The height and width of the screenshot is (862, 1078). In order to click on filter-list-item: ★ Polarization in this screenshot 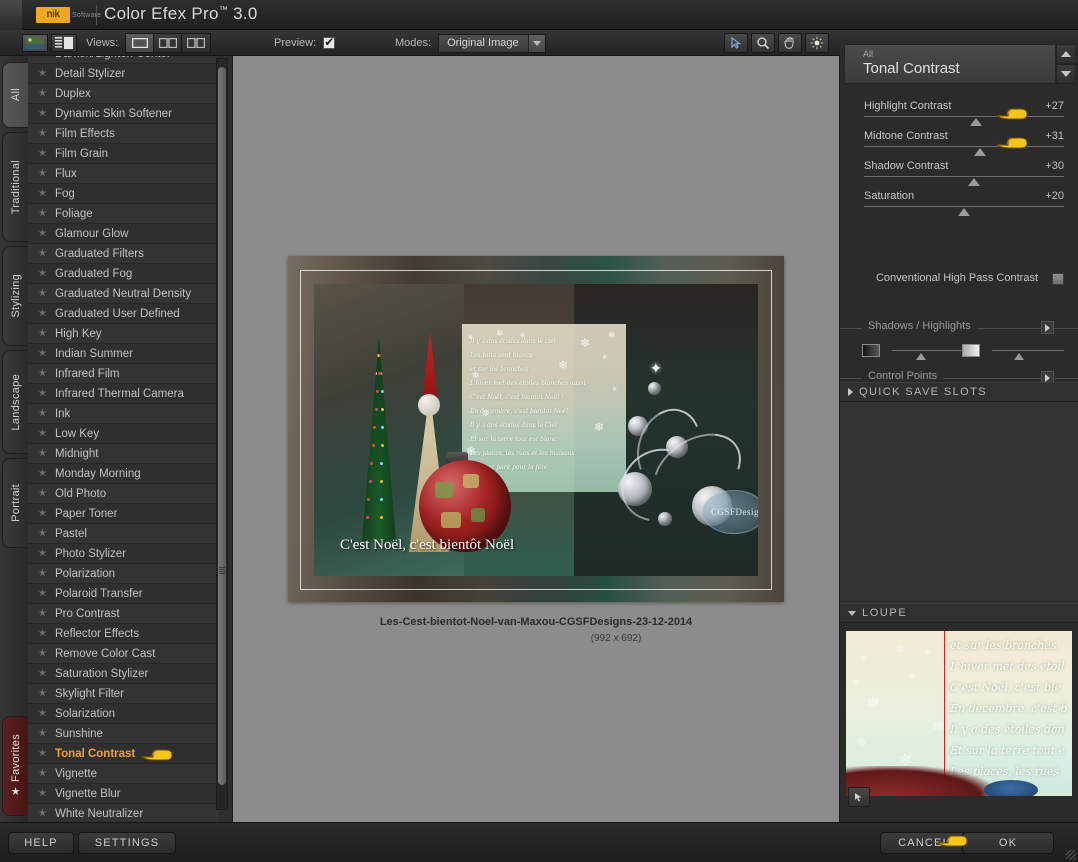, I will do `click(123, 574)`.